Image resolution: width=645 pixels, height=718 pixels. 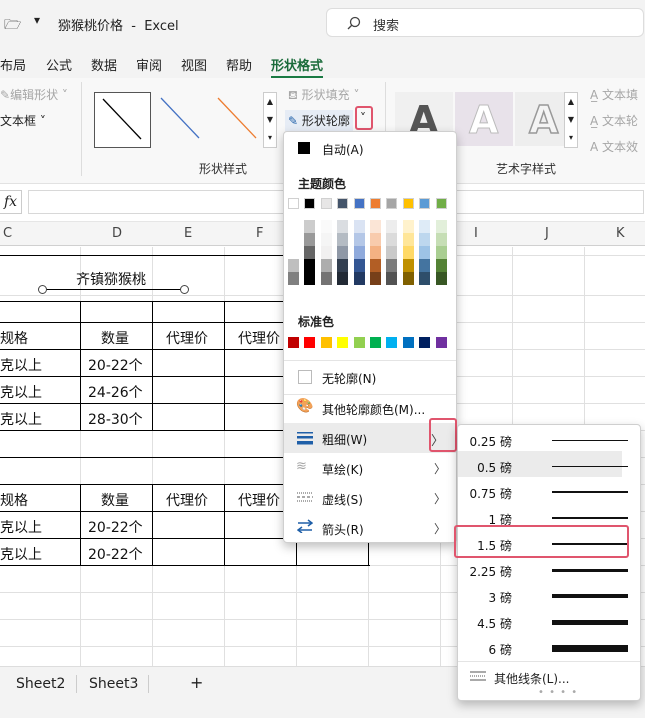 What do you see at coordinates (440, 498) in the screenshot?
I see `dashes-submenu-arrow: 〉` at bounding box center [440, 498].